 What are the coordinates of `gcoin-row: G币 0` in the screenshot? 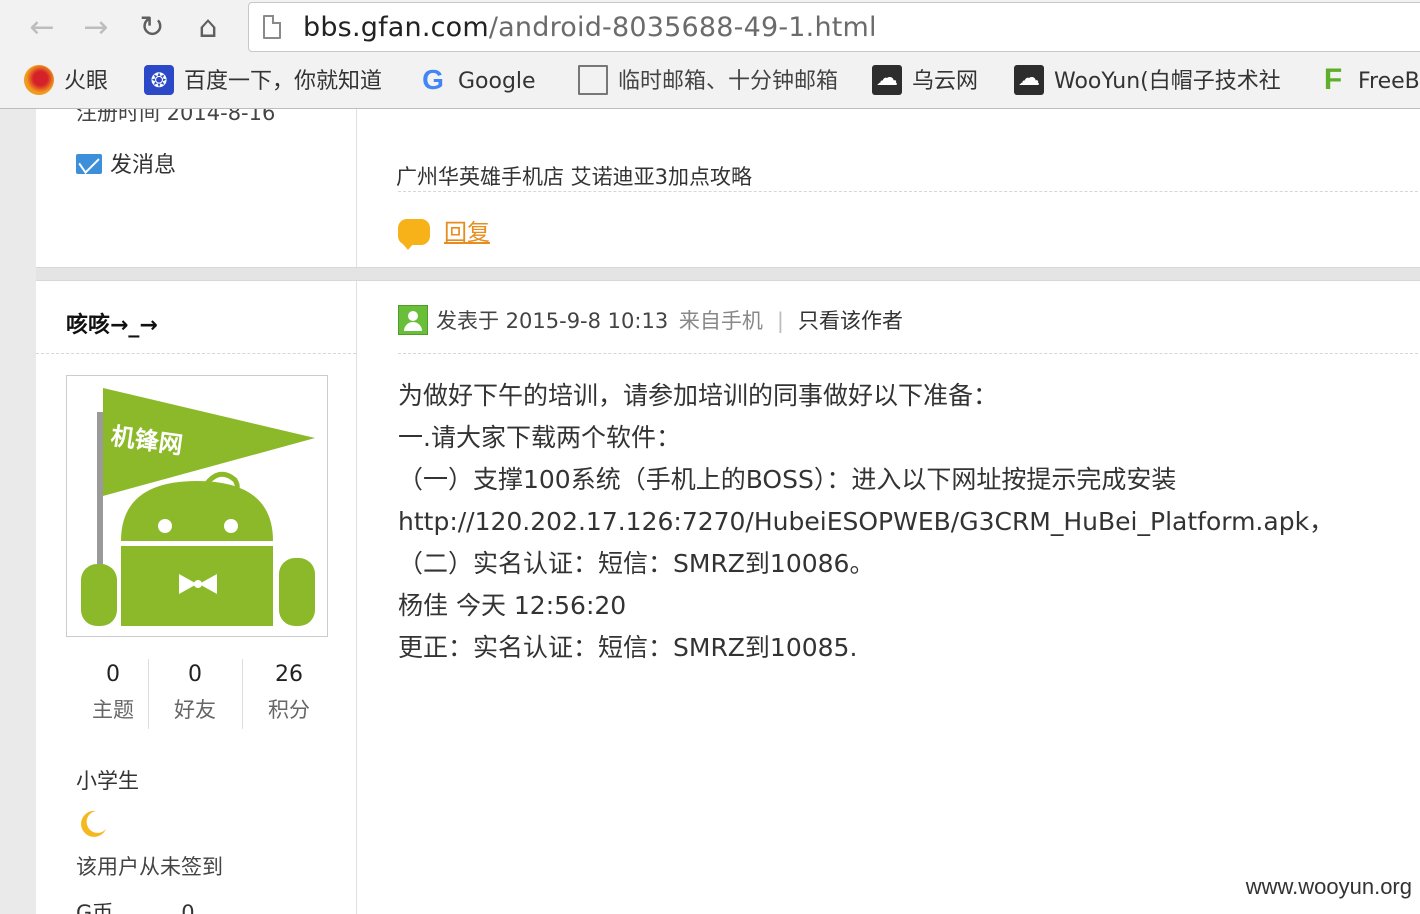 It's located at (135, 905).